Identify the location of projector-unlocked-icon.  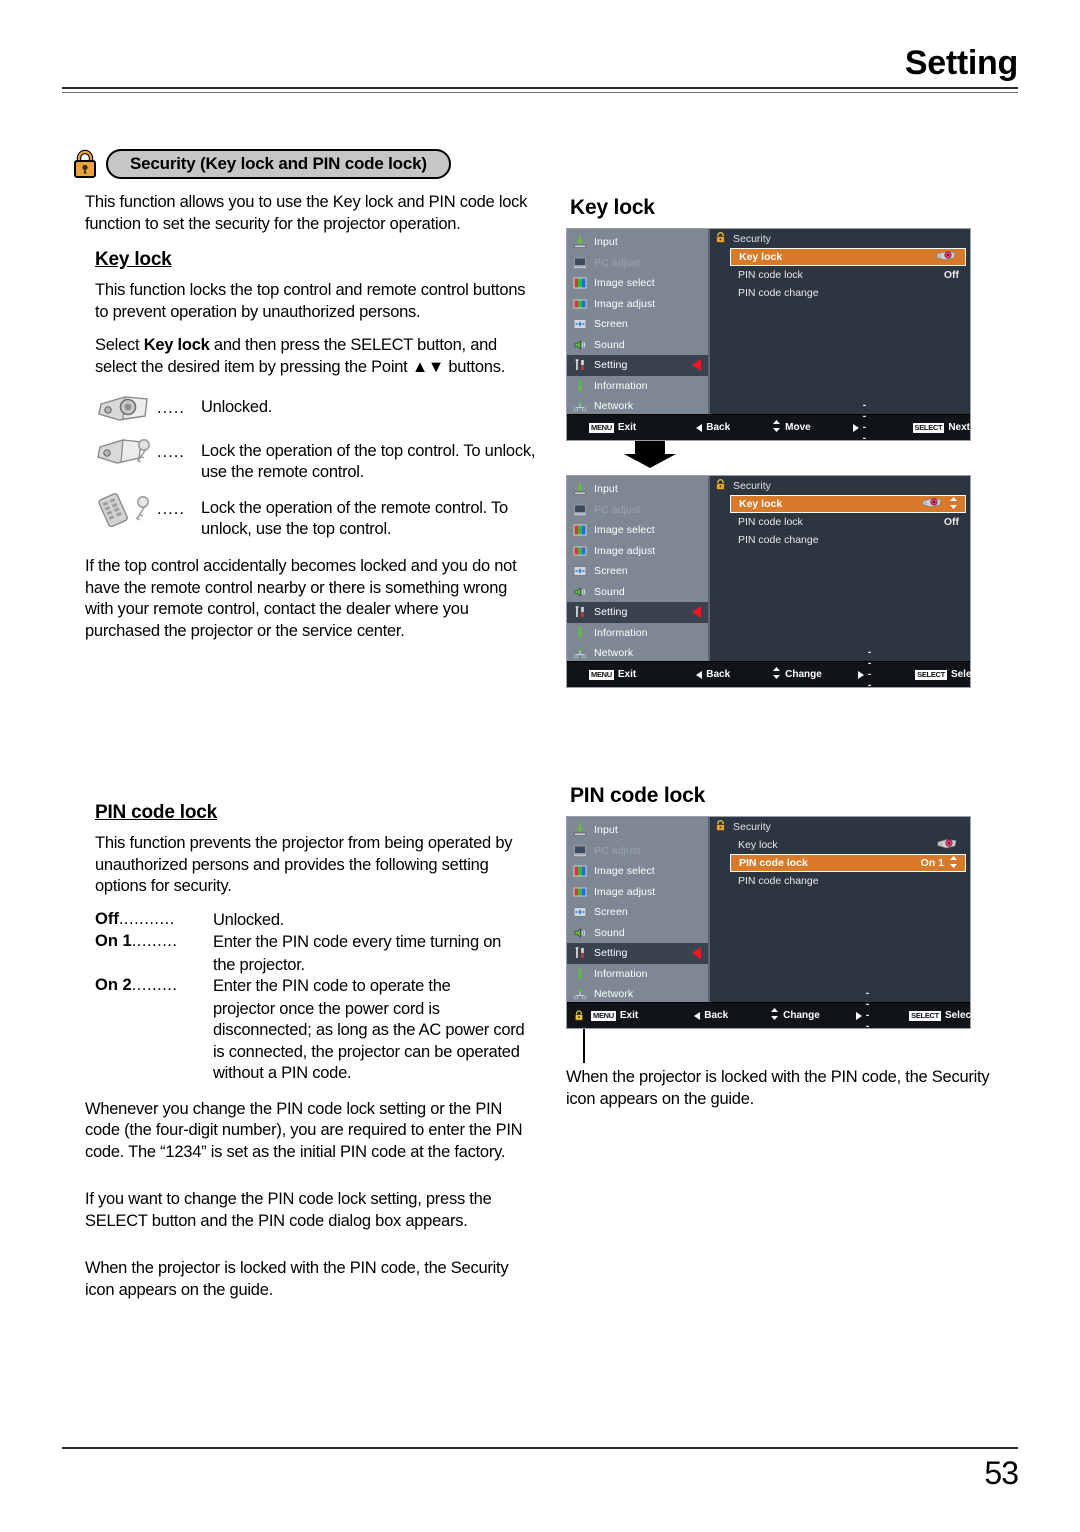
(126, 408).